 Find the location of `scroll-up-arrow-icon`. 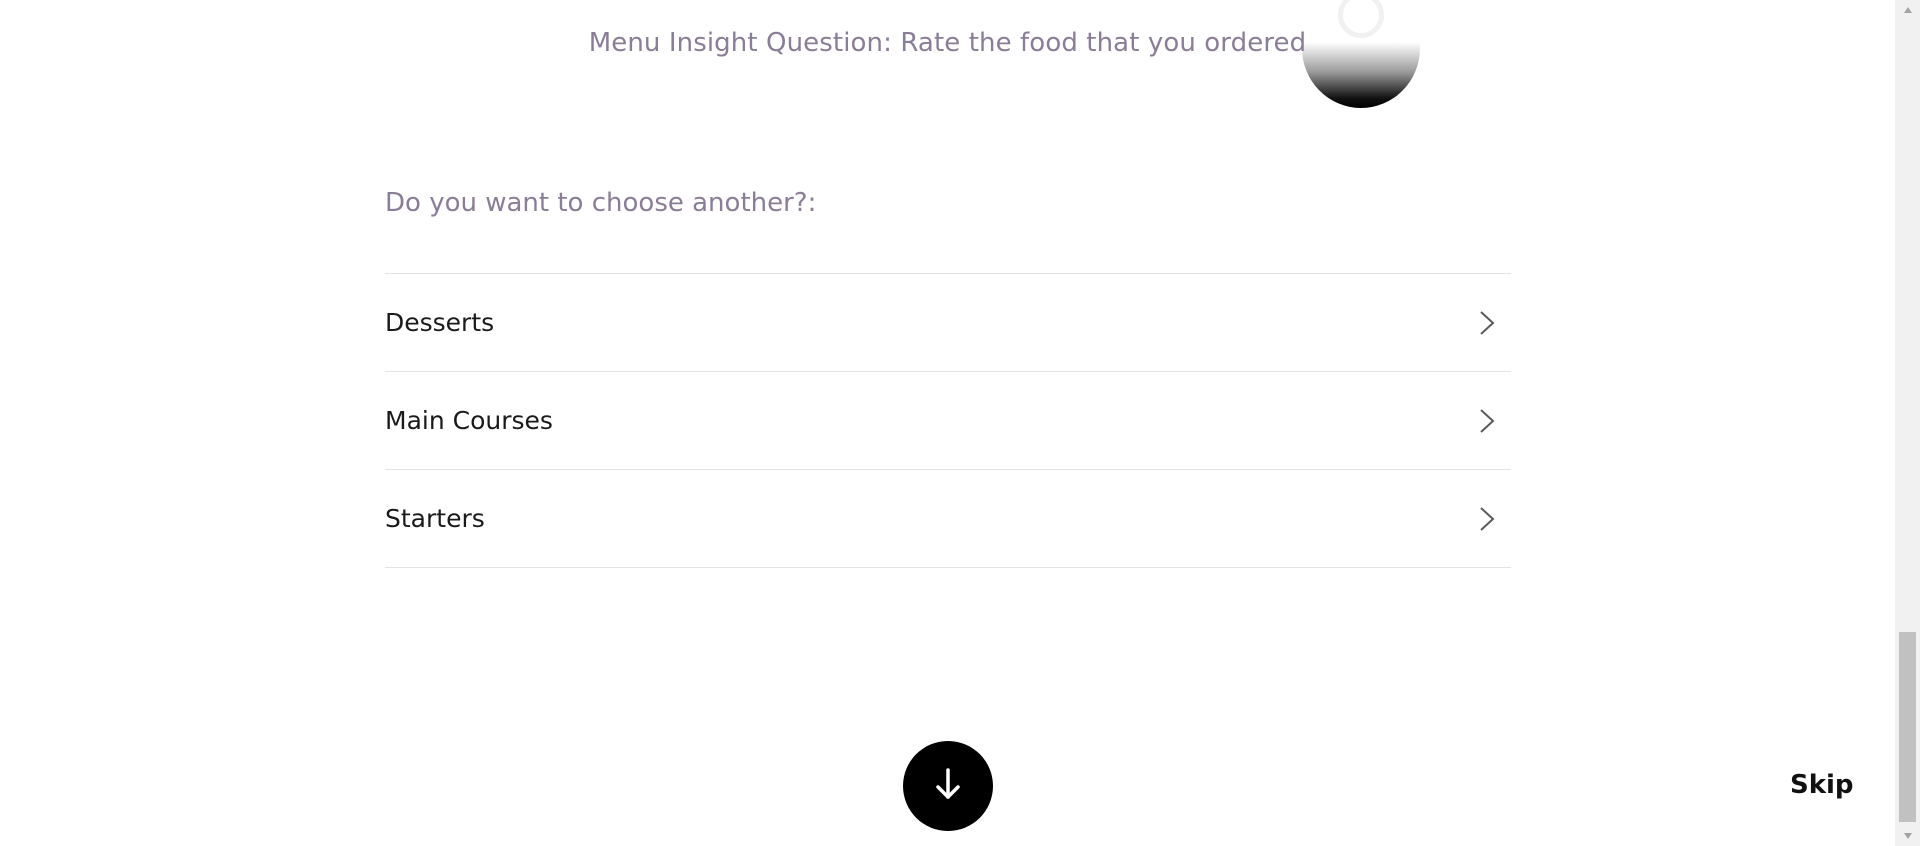

scroll-up-arrow-icon is located at coordinates (1907, 10).